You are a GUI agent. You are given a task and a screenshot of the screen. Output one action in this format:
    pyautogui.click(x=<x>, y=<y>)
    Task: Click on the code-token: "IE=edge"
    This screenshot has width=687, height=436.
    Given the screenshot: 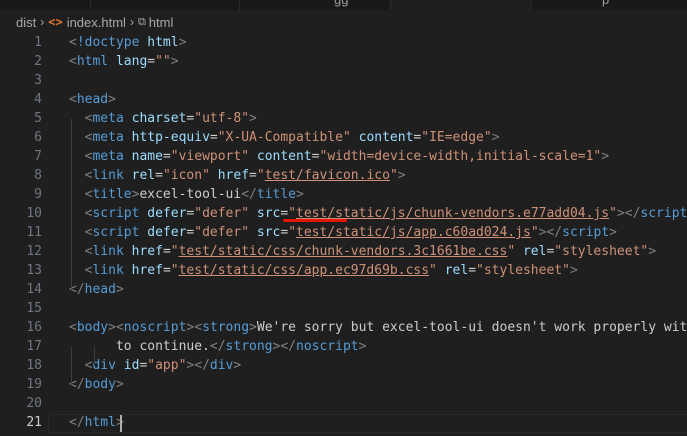 What is the action you would take?
    pyautogui.click(x=456, y=137)
    